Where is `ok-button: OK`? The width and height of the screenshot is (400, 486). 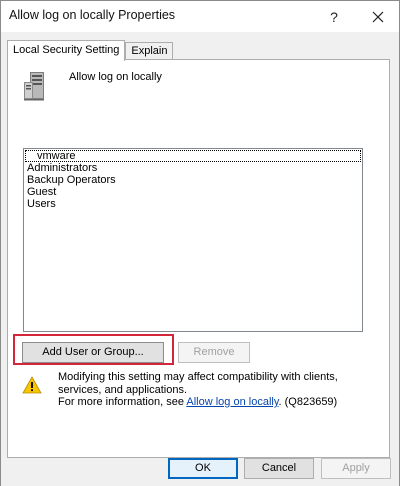
ok-button: OK is located at coordinates (203, 468).